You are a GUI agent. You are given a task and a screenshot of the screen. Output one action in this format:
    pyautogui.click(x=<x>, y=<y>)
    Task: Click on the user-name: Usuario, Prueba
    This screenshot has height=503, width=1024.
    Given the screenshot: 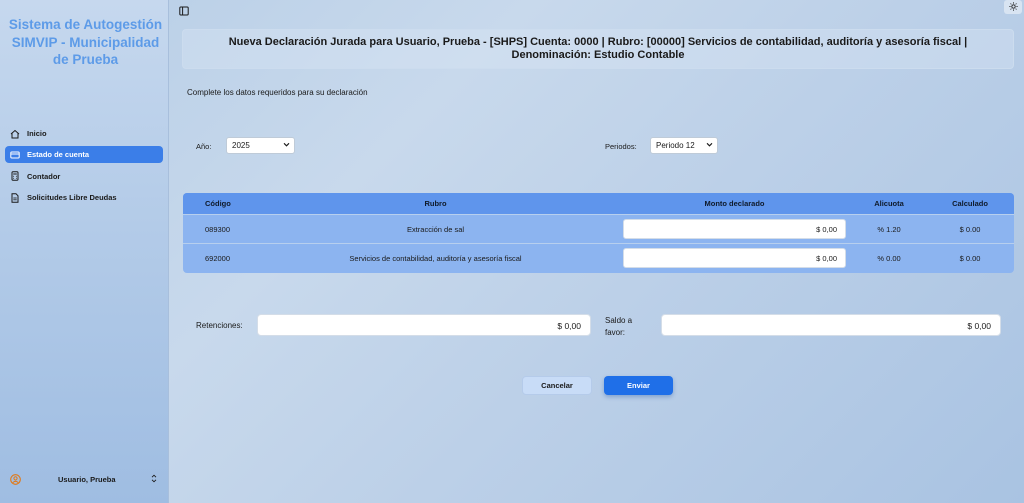 What is the action you would take?
    pyautogui.click(x=87, y=479)
    